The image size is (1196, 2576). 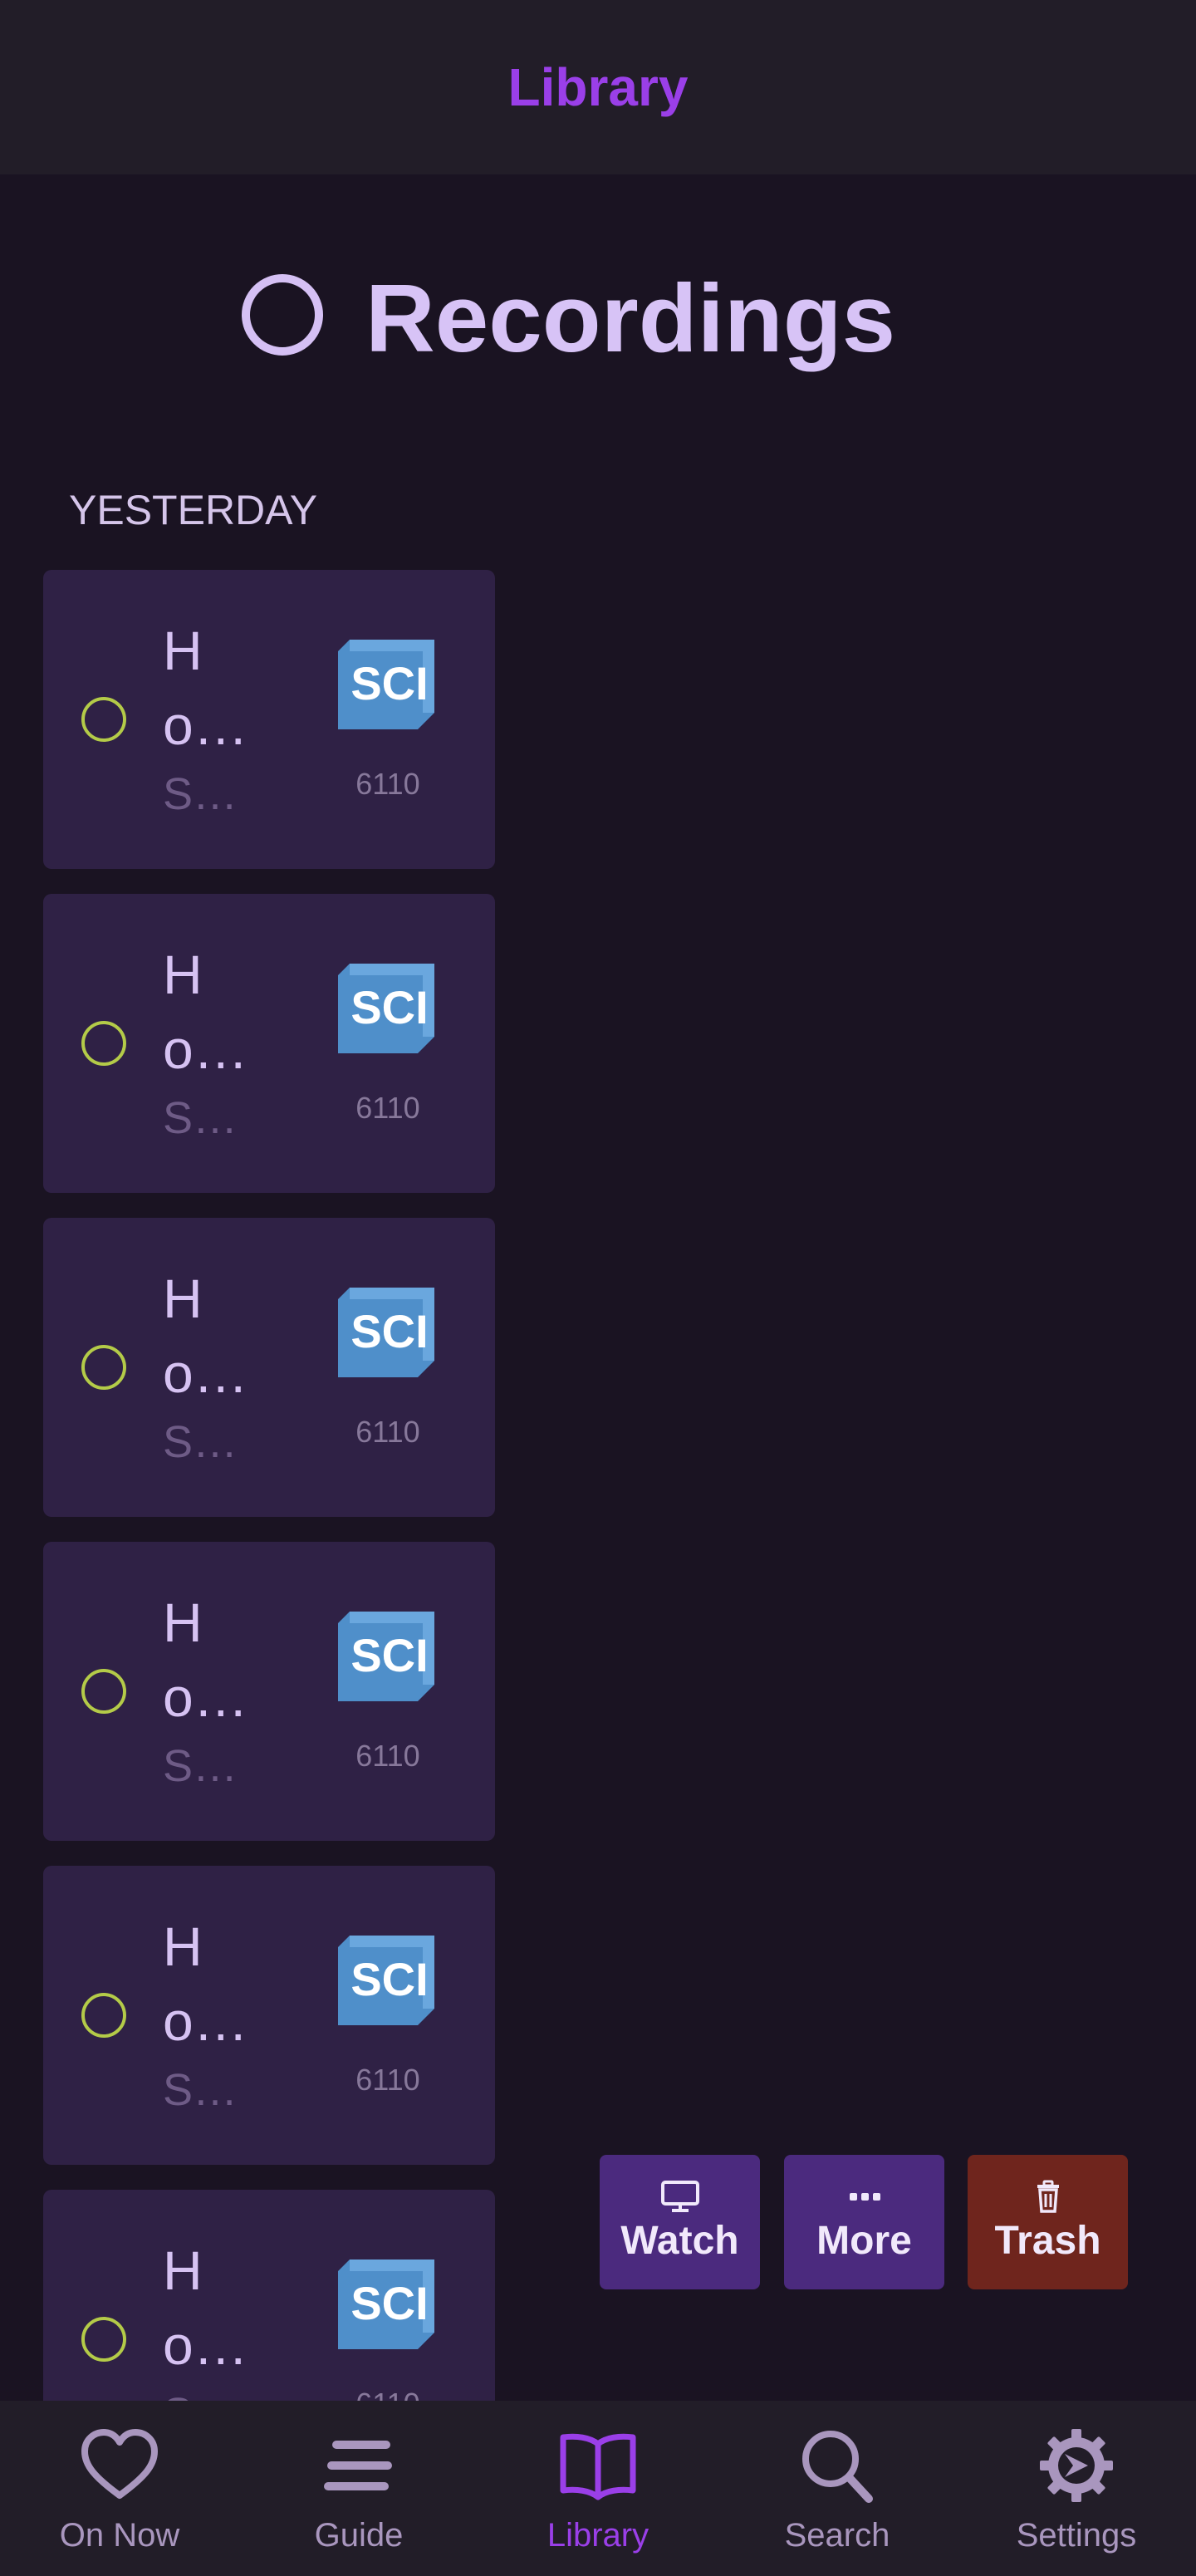 What do you see at coordinates (194, 510) in the screenshot?
I see `section-label: YESTERDAY` at bounding box center [194, 510].